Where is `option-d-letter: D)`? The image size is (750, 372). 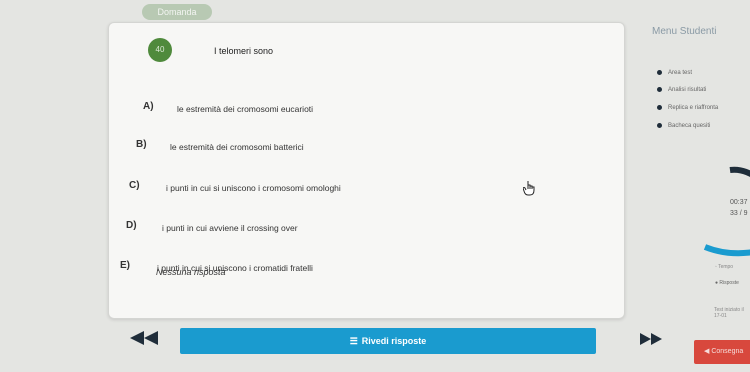
option-d-letter: D) is located at coordinates (131, 225).